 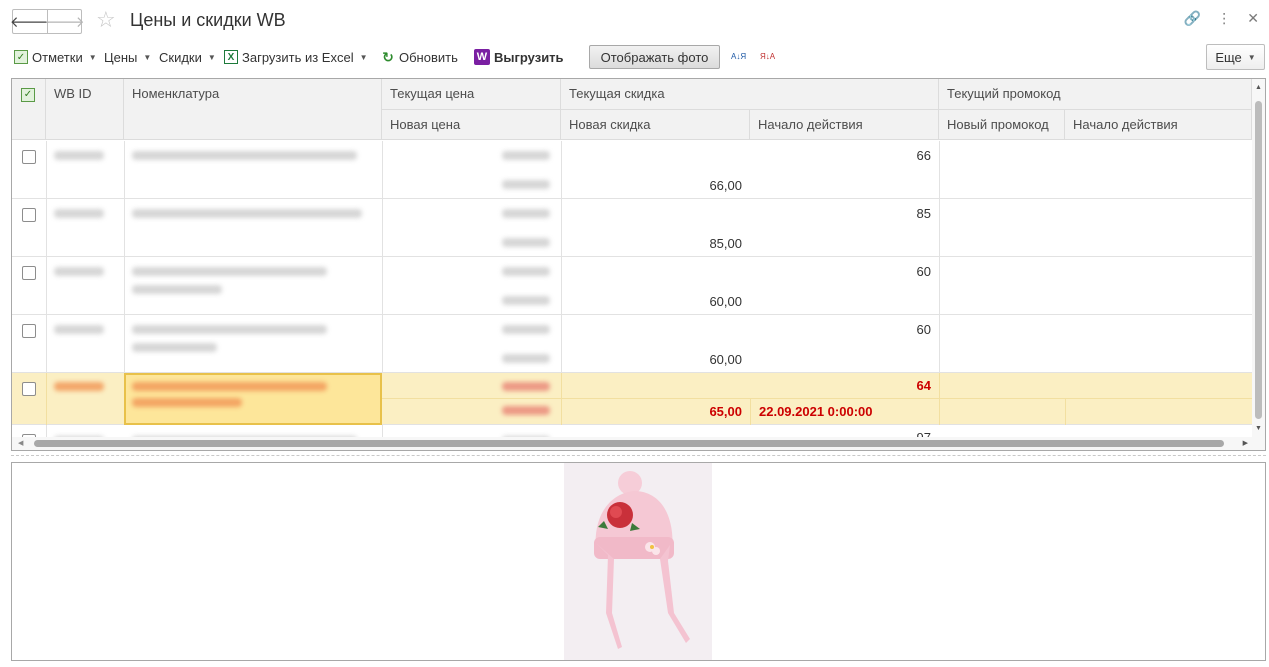 I want to click on close-icon: ✕, so click(x=1253, y=18).